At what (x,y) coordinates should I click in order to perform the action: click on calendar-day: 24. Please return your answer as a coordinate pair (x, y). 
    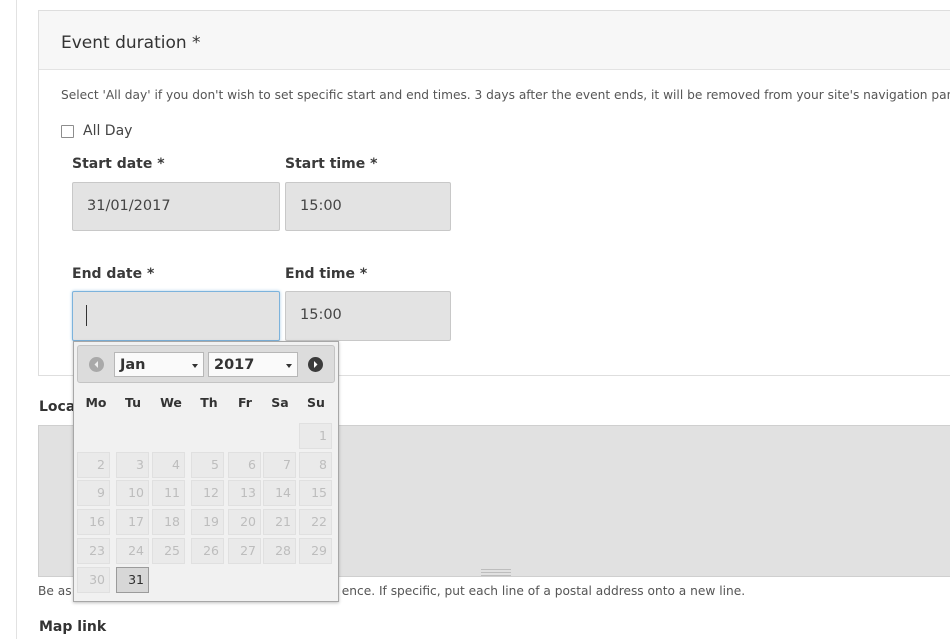
    Looking at the image, I should click on (132, 550).